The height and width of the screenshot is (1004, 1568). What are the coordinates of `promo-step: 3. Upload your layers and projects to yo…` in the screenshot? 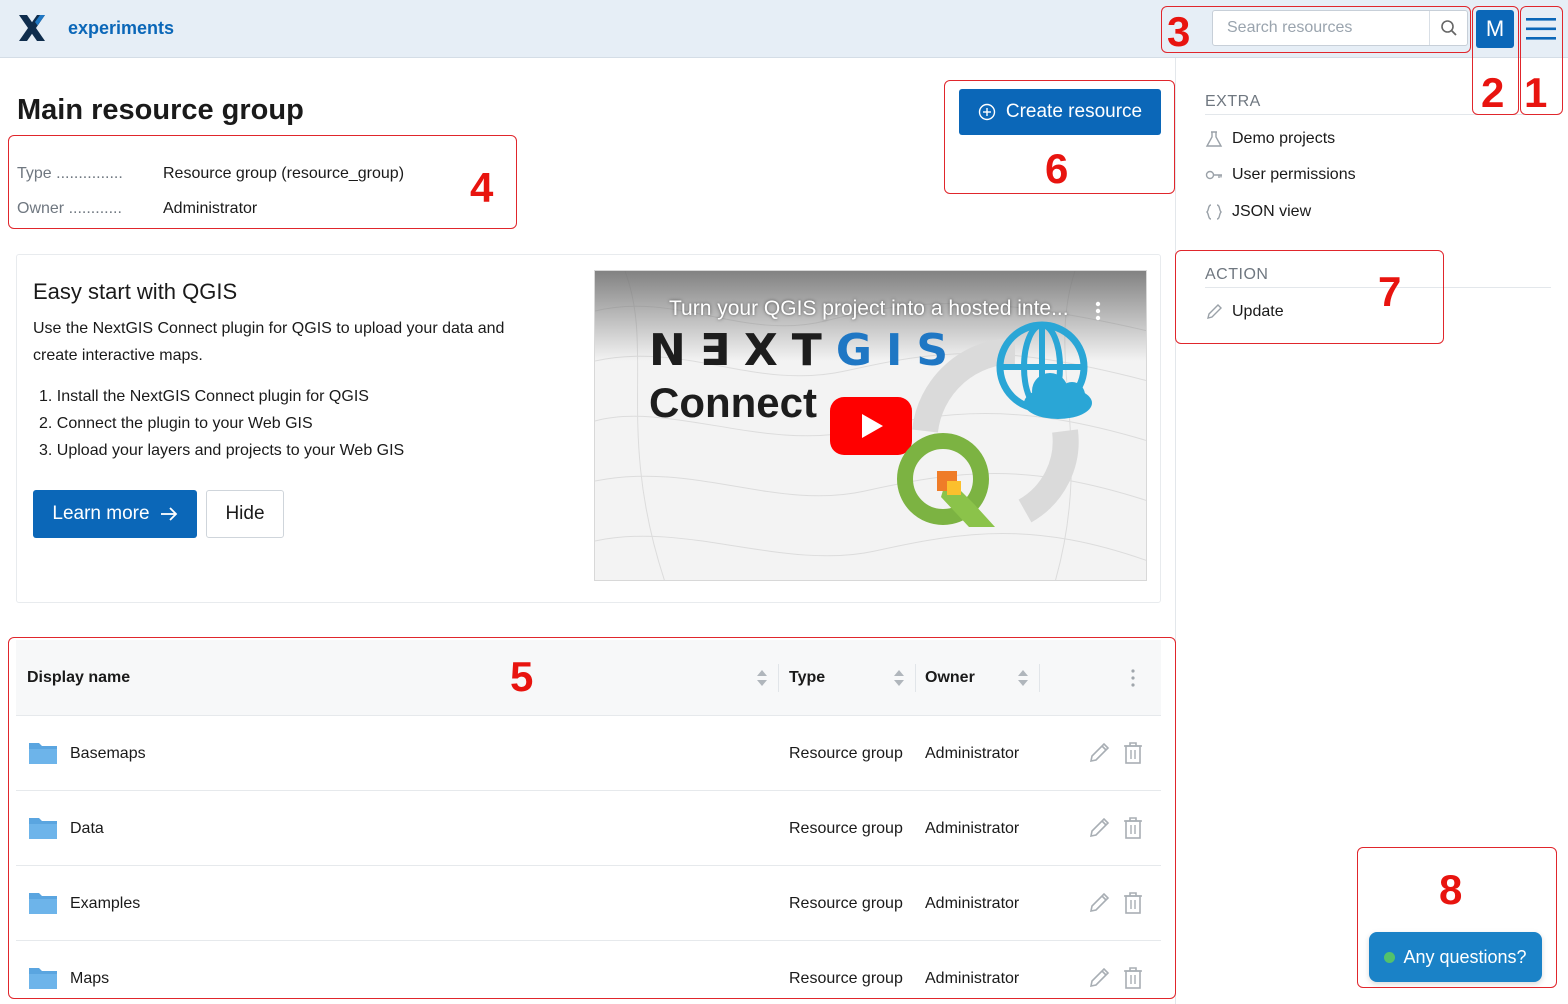 It's located at (222, 450).